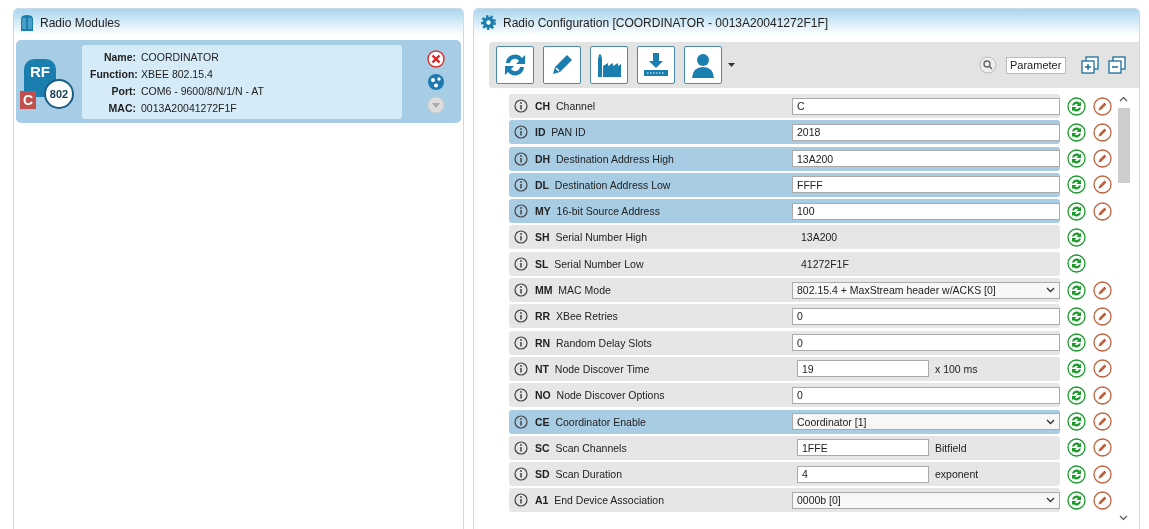 Image resolution: width=1149 pixels, height=529 pixels. I want to click on value-field: 13A200, so click(926, 159).